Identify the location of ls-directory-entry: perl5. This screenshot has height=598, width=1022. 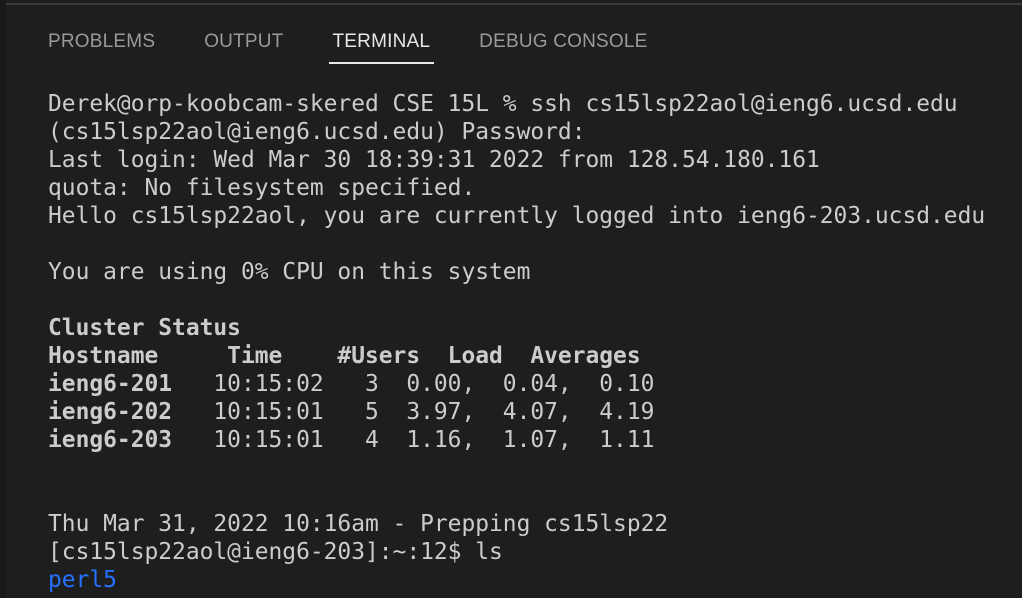
(82, 580).